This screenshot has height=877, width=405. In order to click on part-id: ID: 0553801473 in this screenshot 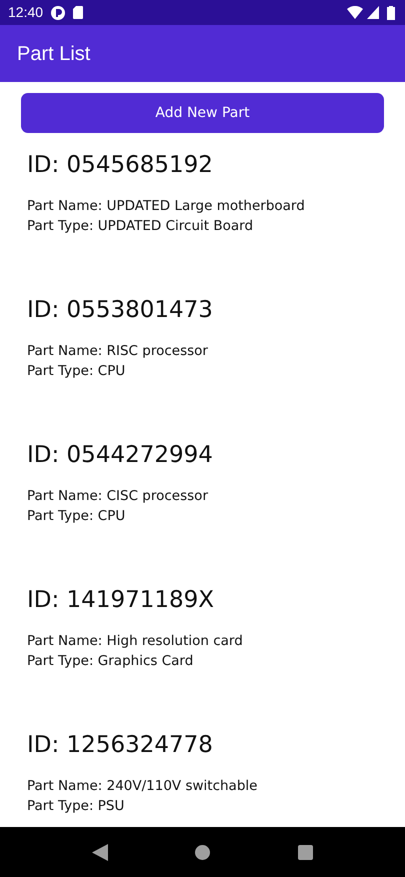, I will do `click(120, 310)`.